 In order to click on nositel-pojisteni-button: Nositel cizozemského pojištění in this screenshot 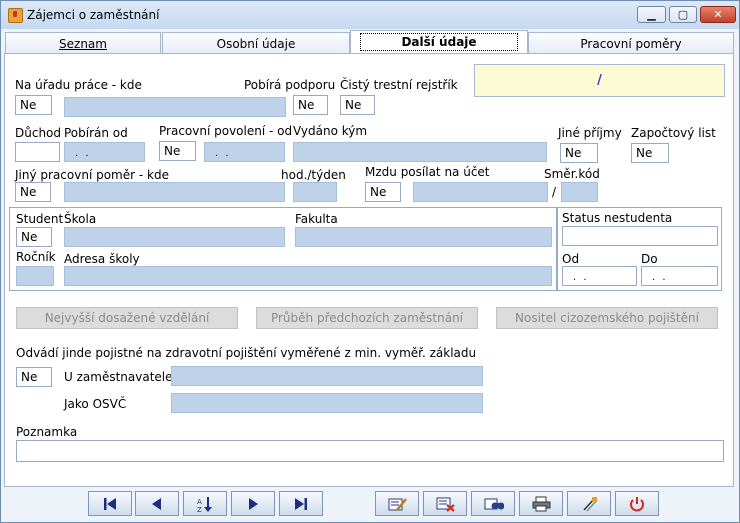, I will do `click(607, 318)`.